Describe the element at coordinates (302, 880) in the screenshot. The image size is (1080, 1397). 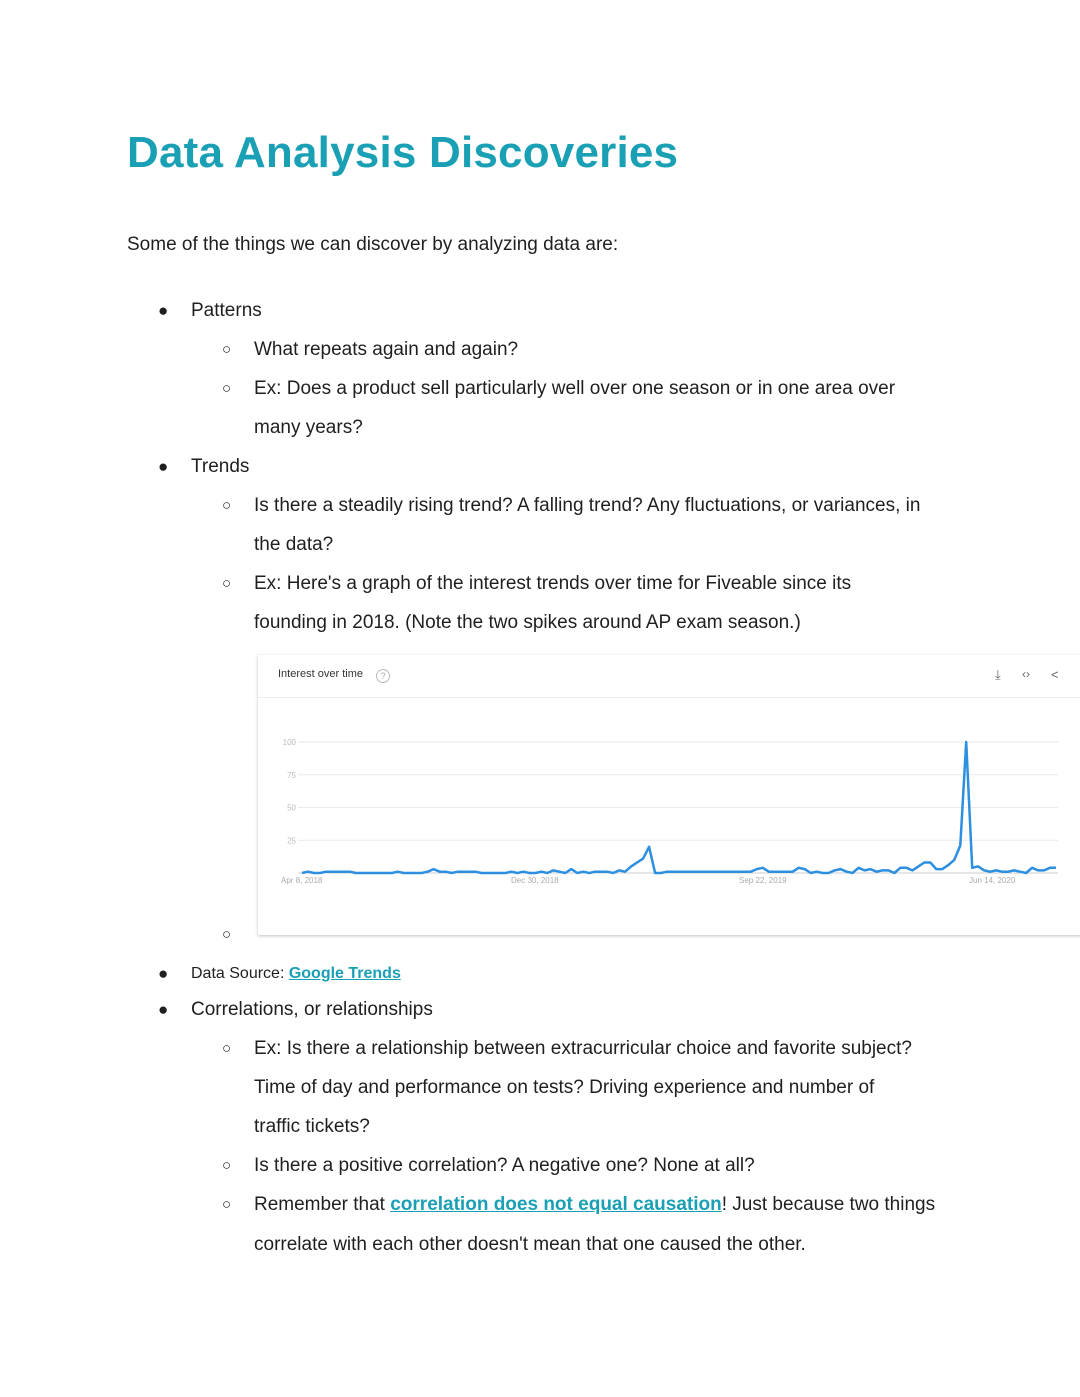
I see `x-tick-label: Apr 8, 2018` at that location.